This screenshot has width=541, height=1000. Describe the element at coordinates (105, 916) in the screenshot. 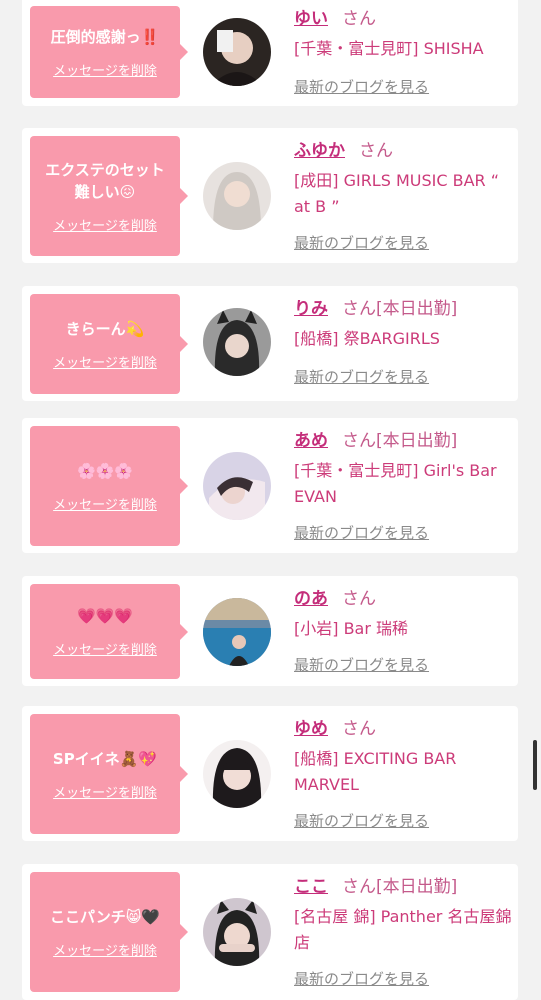

I see `message-text: ここパンチ😸🖤` at that location.